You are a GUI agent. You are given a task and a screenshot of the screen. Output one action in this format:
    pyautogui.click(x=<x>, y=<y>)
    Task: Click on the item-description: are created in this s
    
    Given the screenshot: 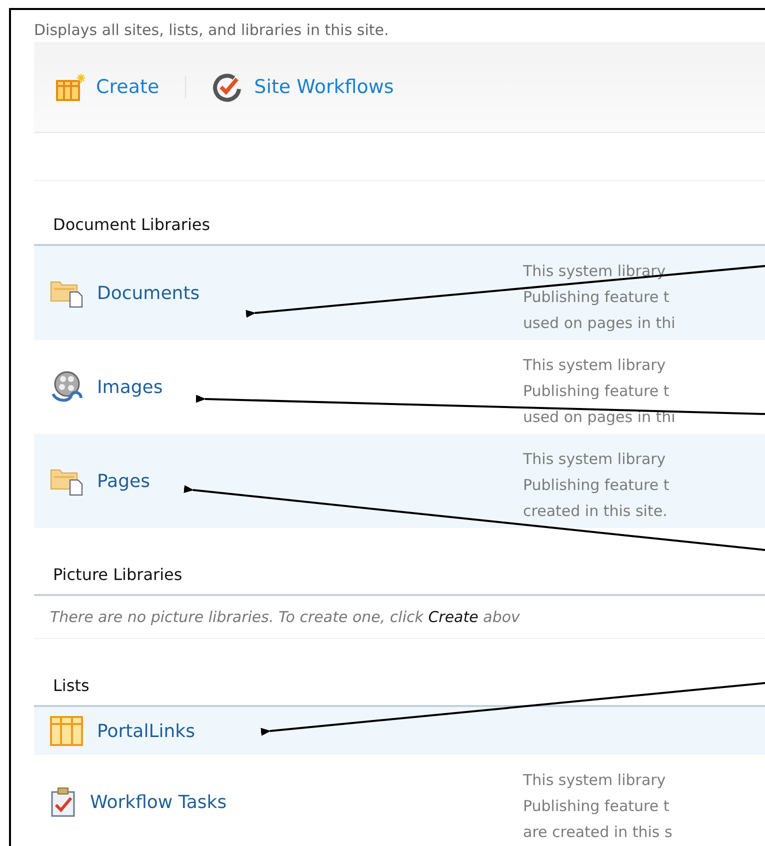 What is the action you would take?
    pyautogui.click(x=597, y=832)
    